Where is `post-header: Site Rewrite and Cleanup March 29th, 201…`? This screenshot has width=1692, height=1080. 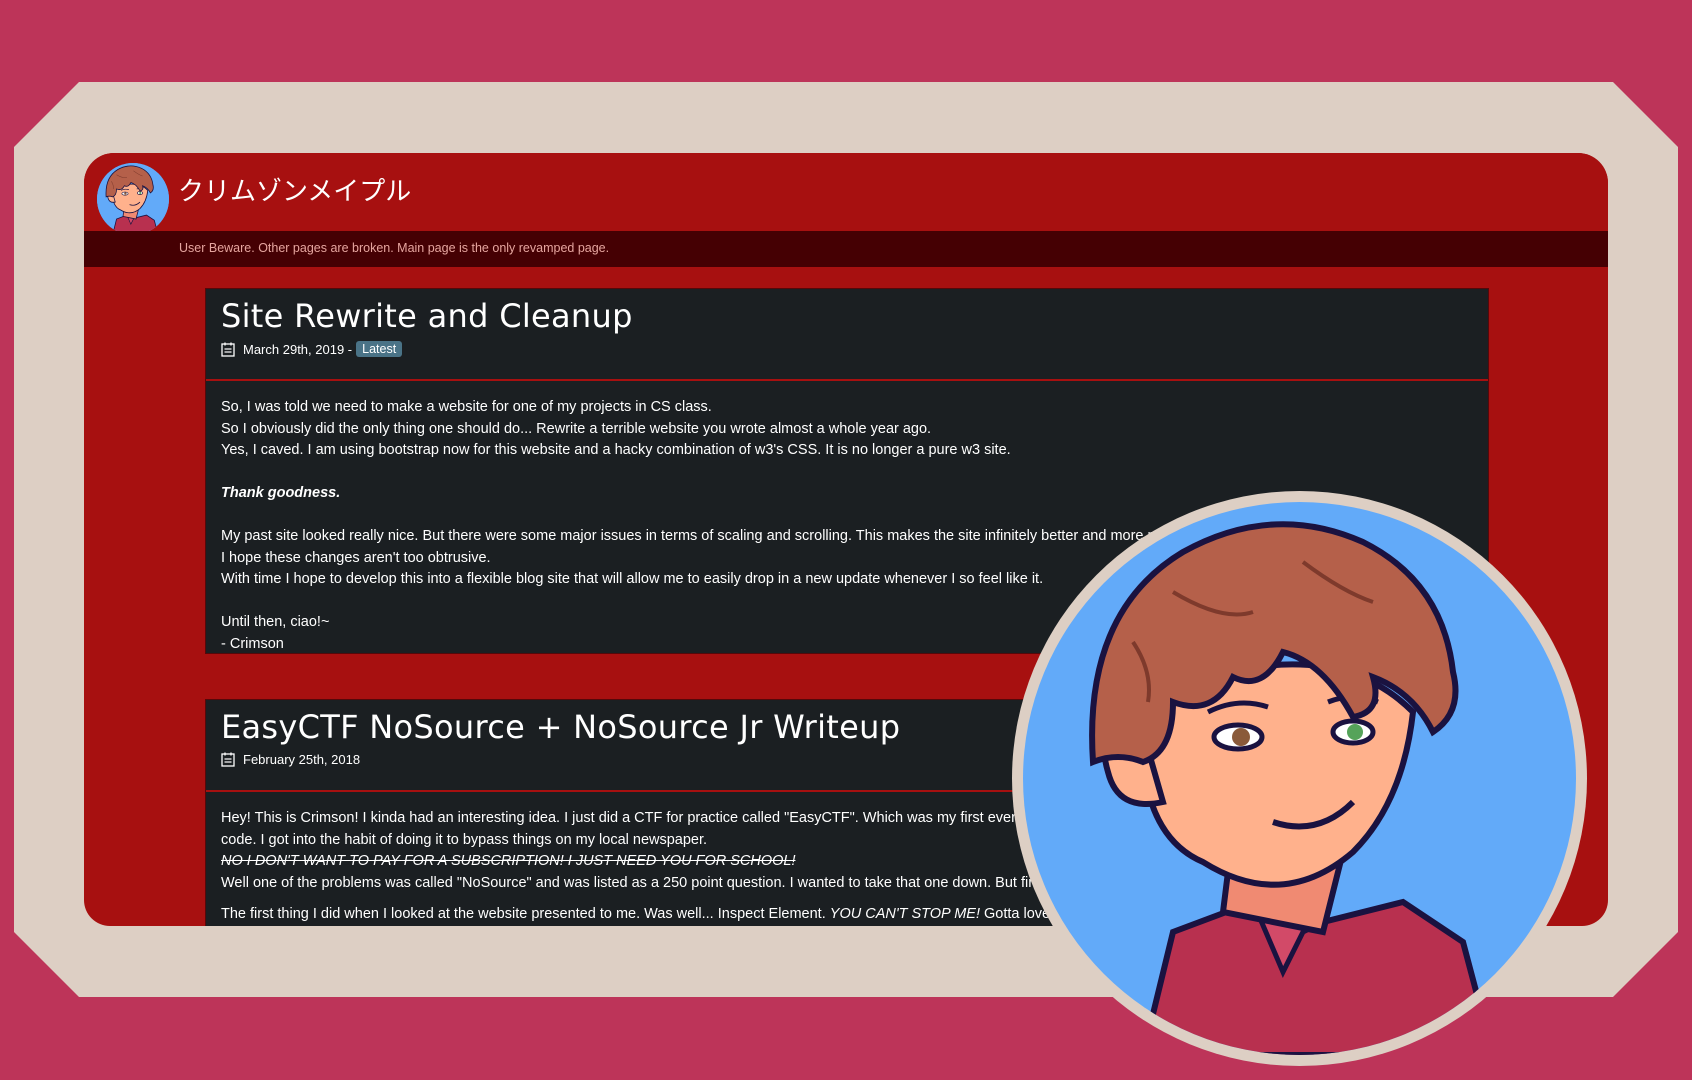 post-header: Site Rewrite and Cleanup March 29th, 201… is located at coordinates (847, 335).